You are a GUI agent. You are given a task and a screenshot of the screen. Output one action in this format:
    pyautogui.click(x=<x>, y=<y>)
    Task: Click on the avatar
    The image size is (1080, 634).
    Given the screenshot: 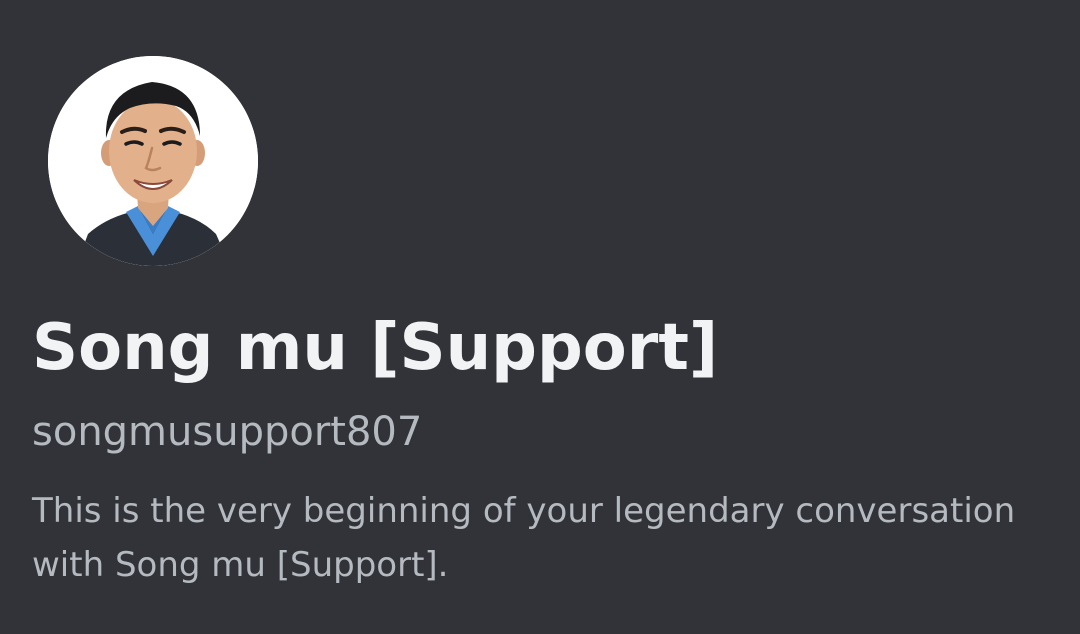 What is the action you would take?
    pyautogui.click(x=153, y=161)
    